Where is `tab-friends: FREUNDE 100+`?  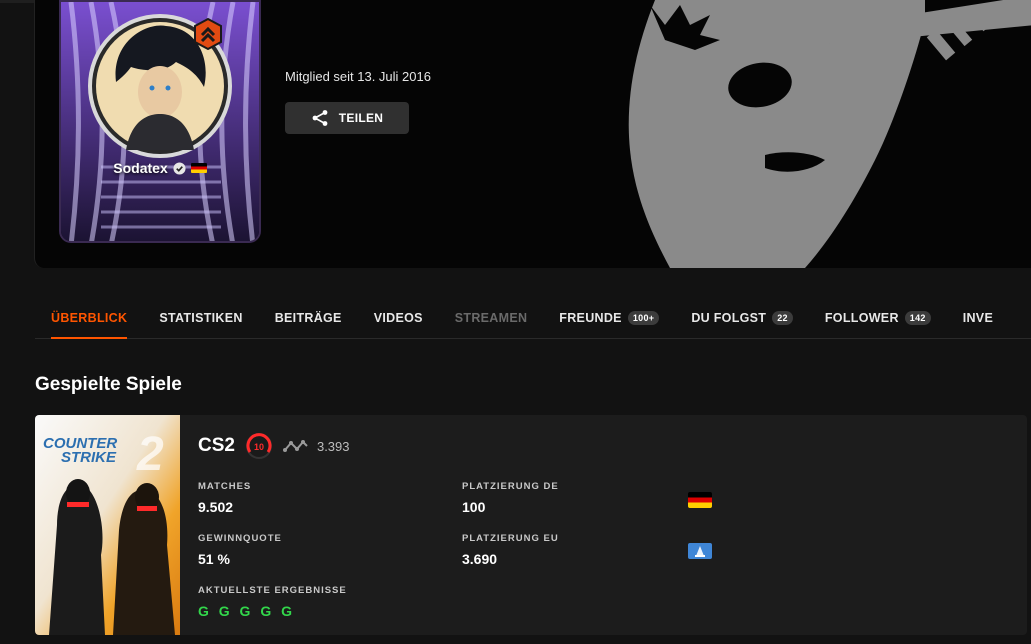
tab-friends: FREUNDE 100+ is located at coordinates (609, 318).